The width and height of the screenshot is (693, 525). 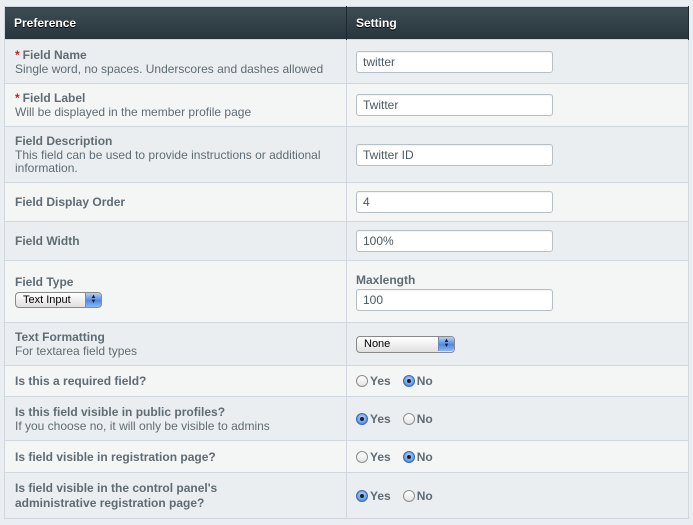 I want to click on field-display-order-setting-cell, so click(x=517, y=202).